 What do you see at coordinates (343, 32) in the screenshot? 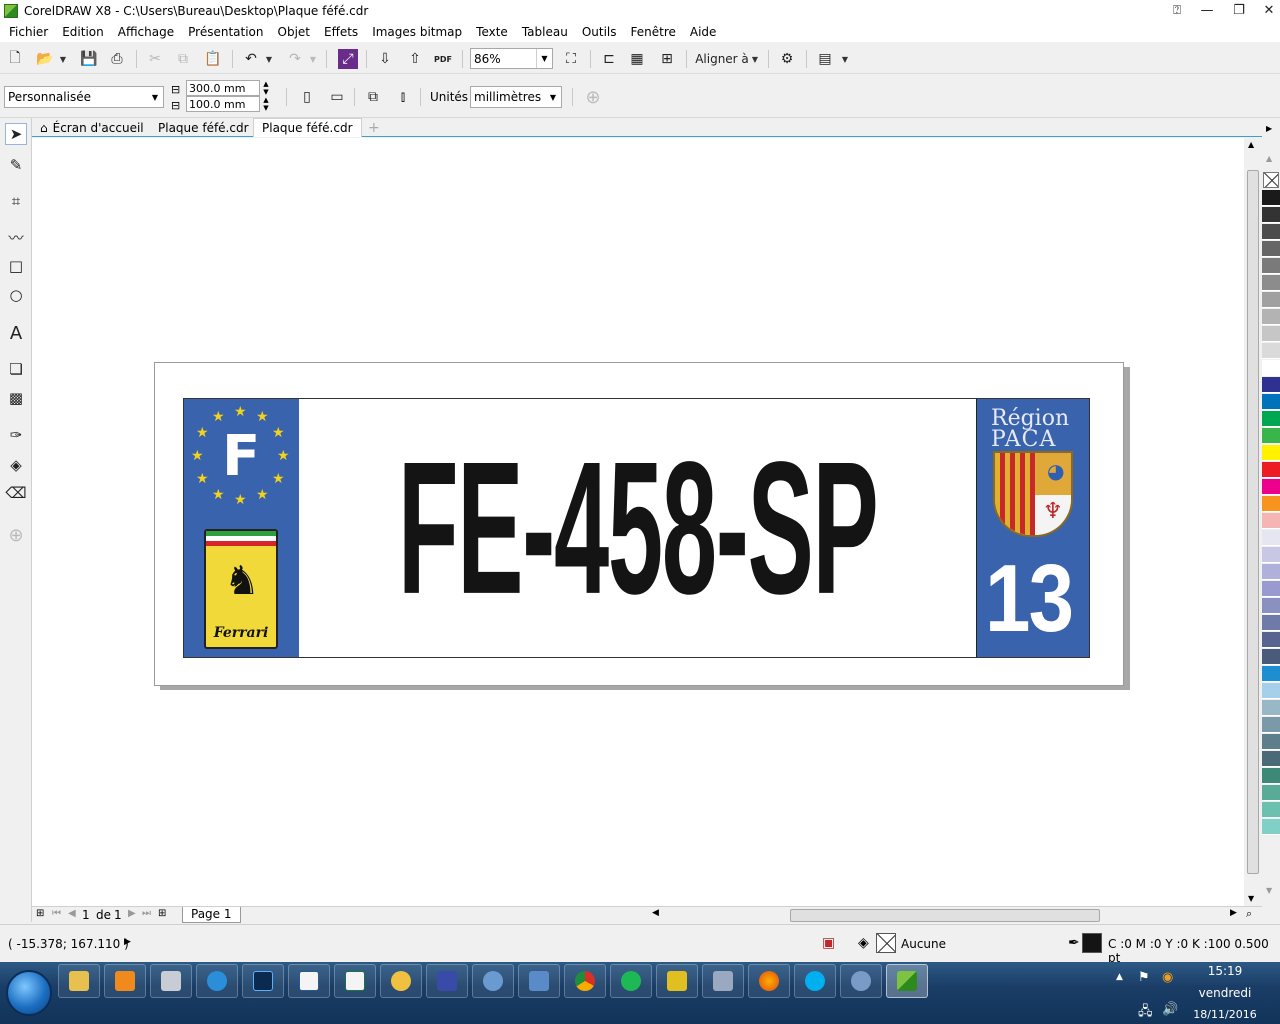
I see `menu-effets: Effets` at bounding box center [343, 32].